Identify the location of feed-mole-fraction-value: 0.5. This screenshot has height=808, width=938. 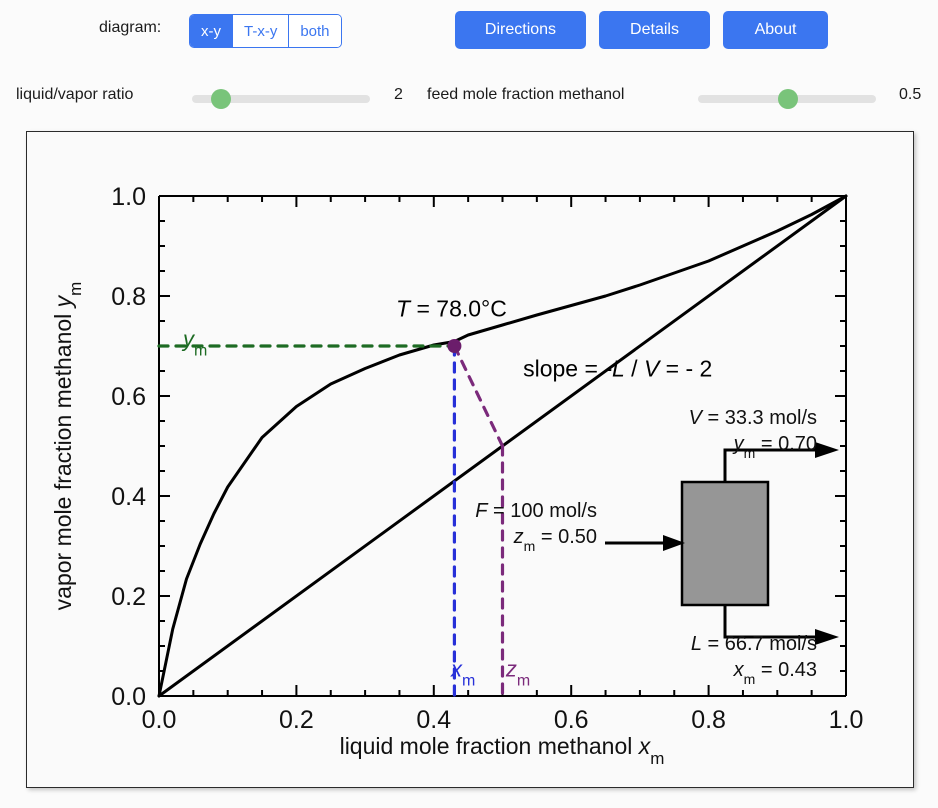
(910, 94).